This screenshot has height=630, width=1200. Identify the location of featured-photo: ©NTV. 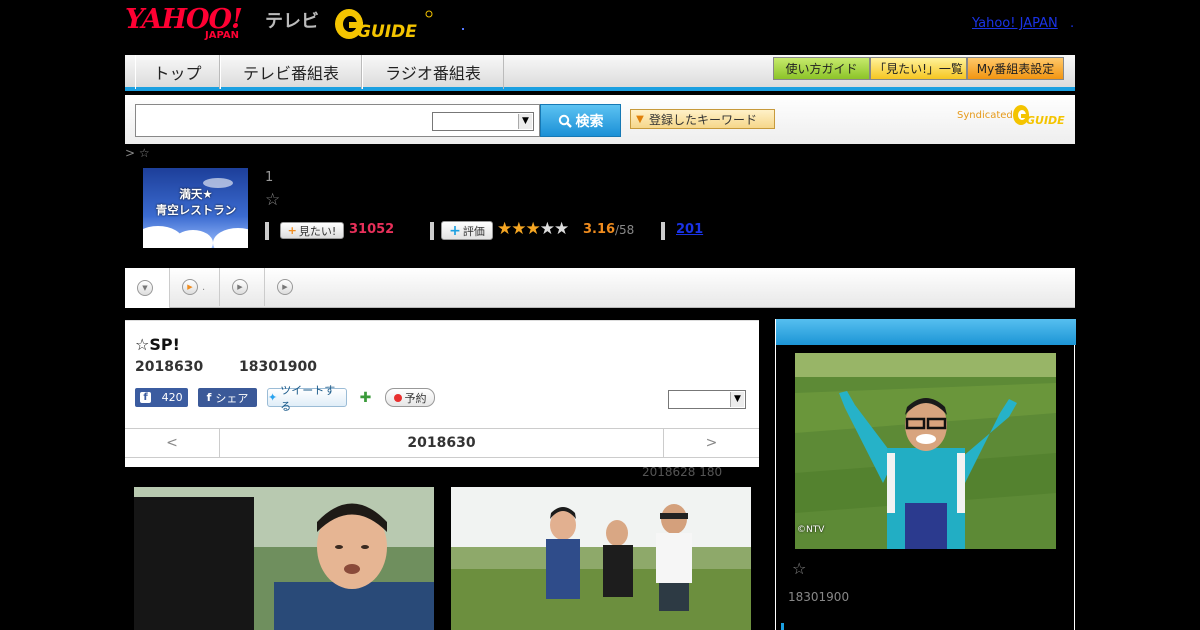
(925, 451).